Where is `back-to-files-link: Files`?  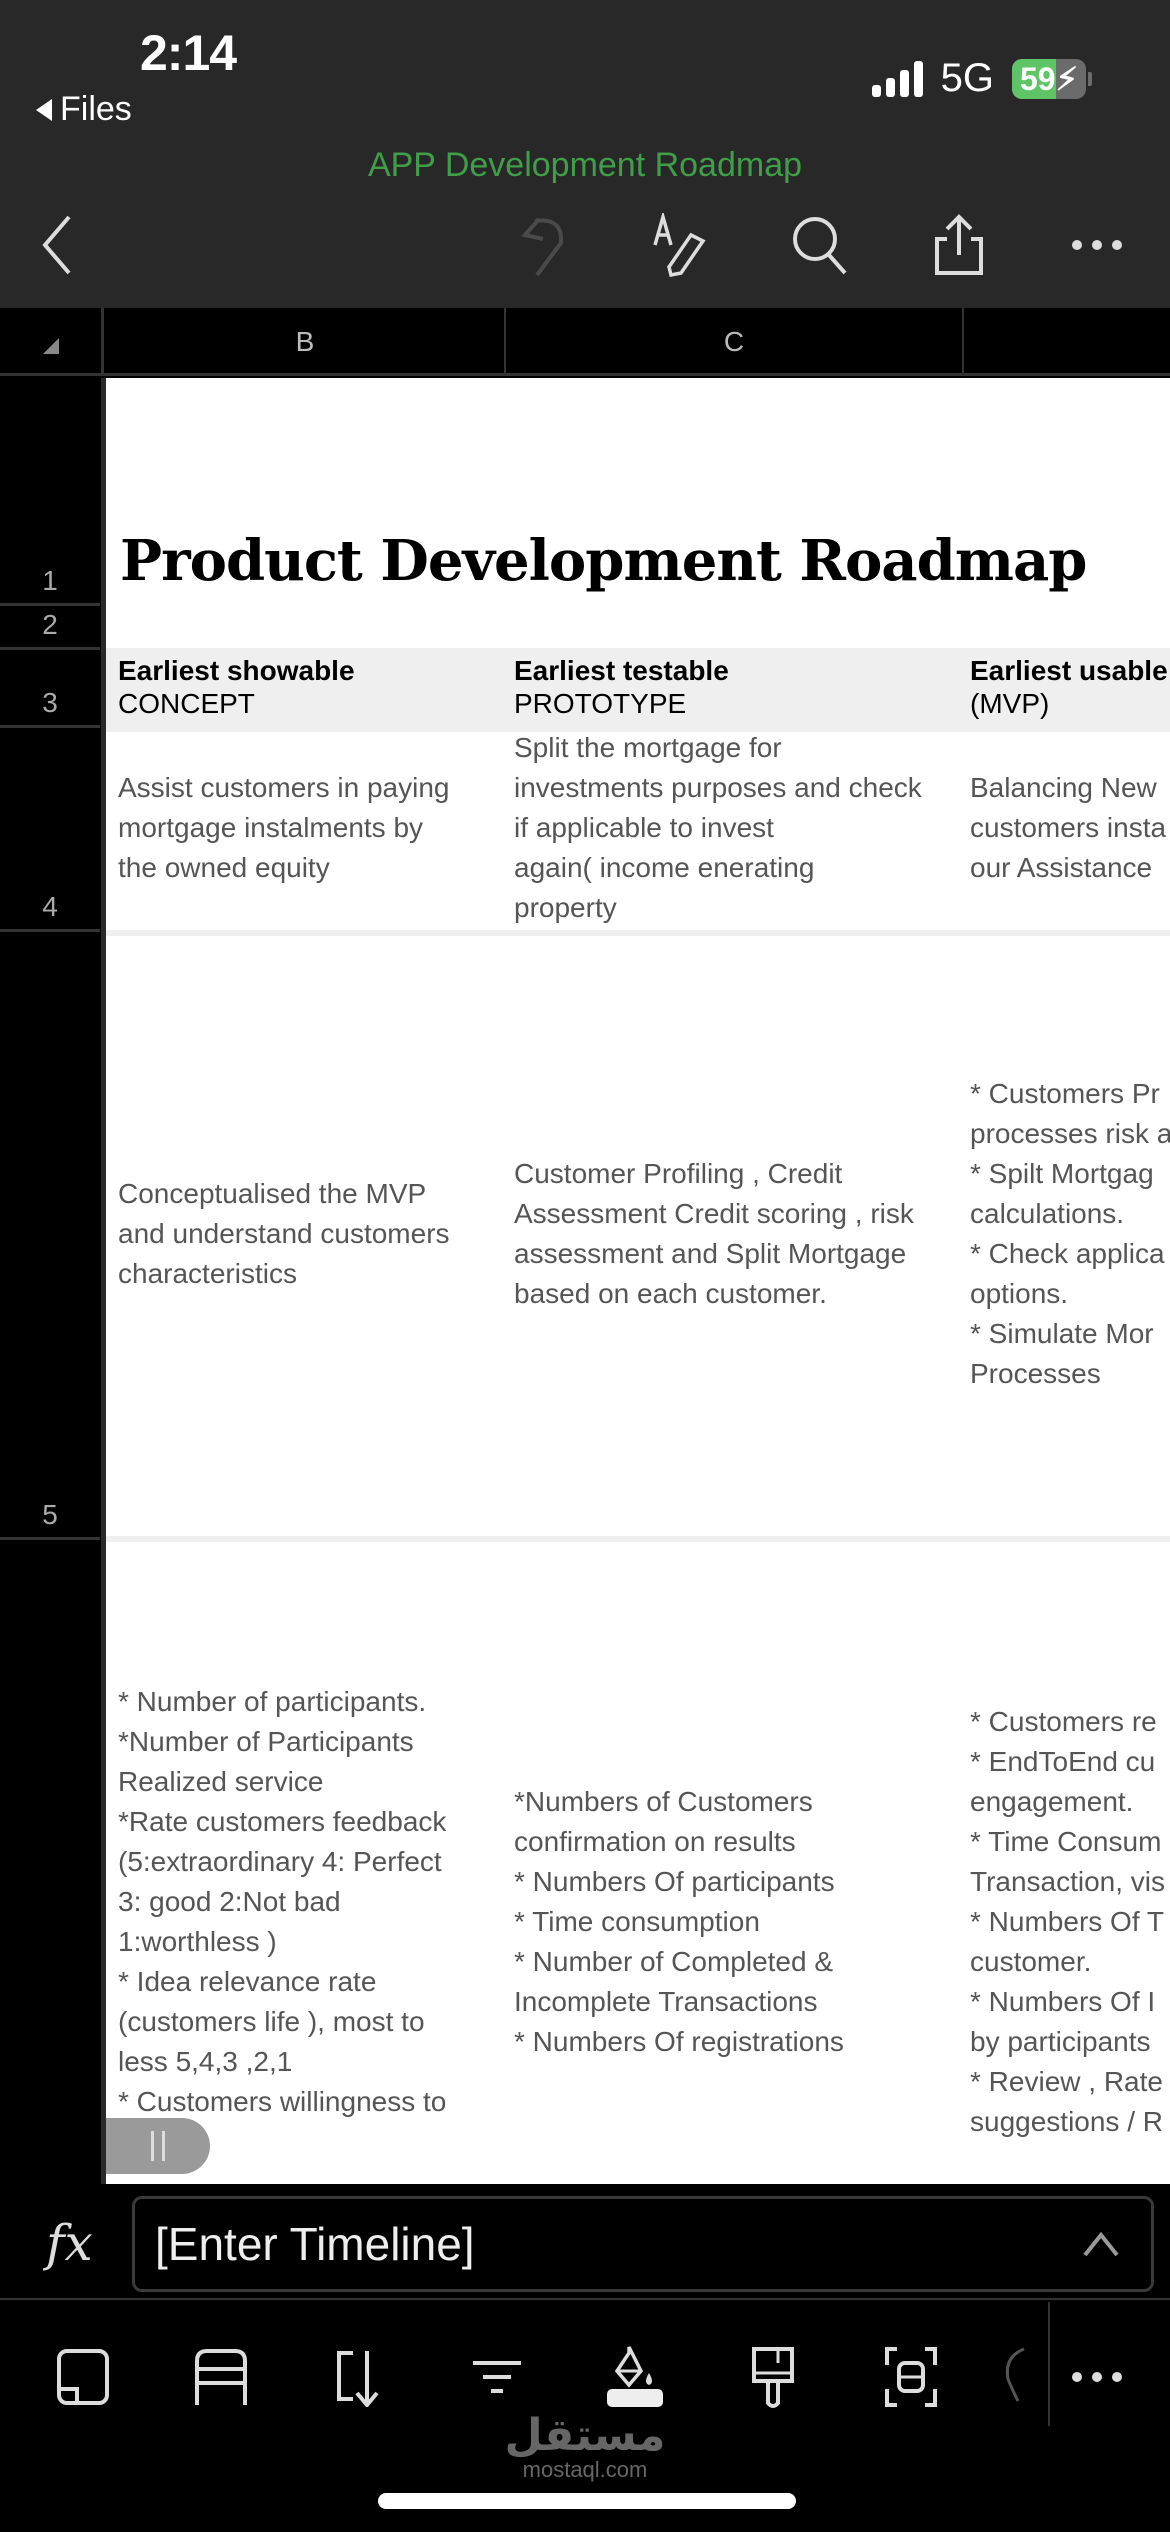 back-to-files-link: Files is located at coordinates (84, 109).